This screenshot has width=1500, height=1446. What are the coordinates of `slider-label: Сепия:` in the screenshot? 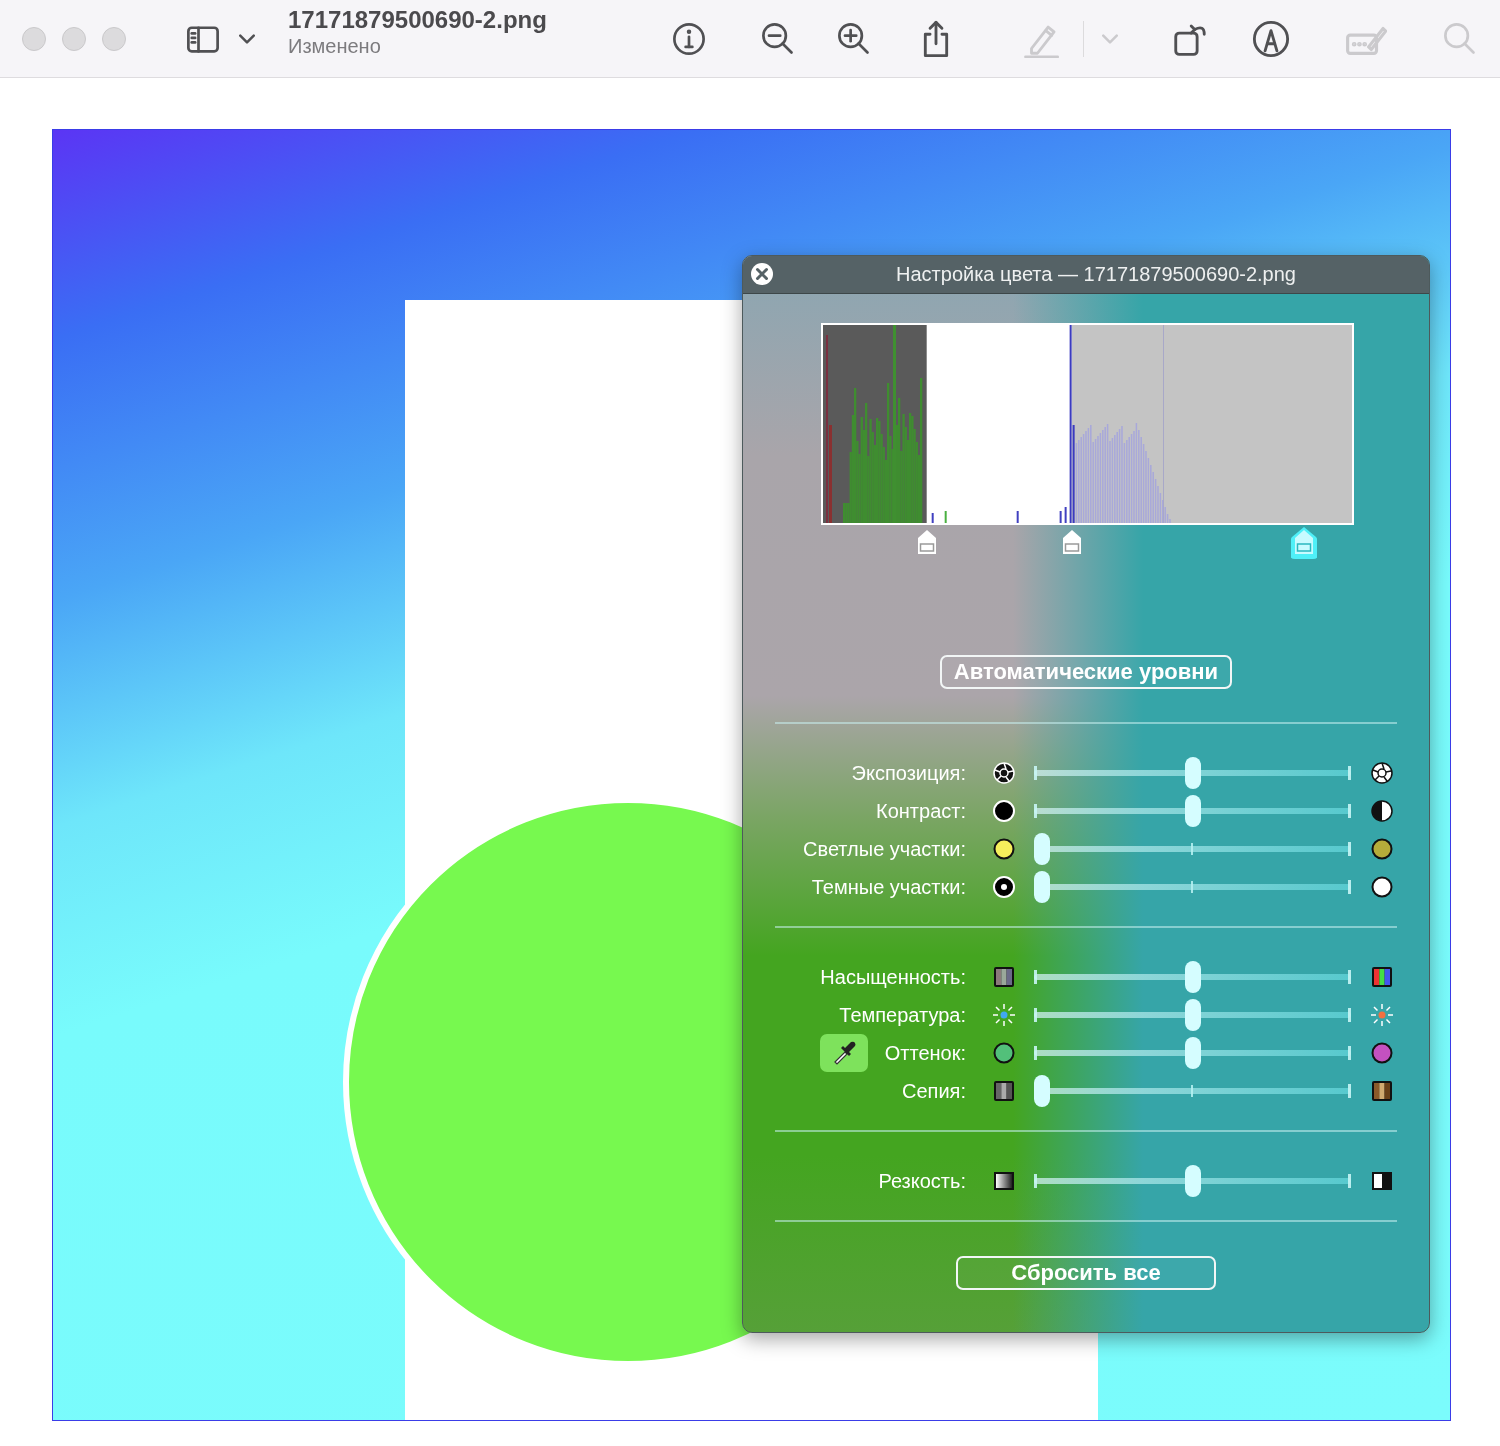 It's located at (934, 1091).